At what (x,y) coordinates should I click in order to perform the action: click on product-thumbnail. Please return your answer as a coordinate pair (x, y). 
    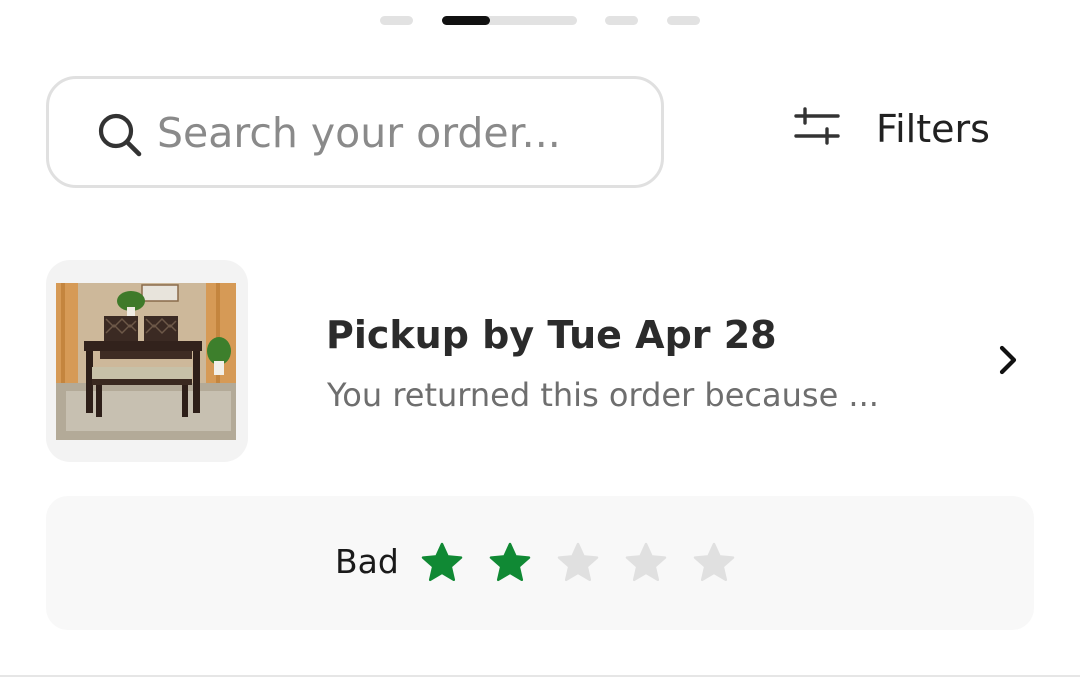
    Looking at the image, I should click on (147, 361).